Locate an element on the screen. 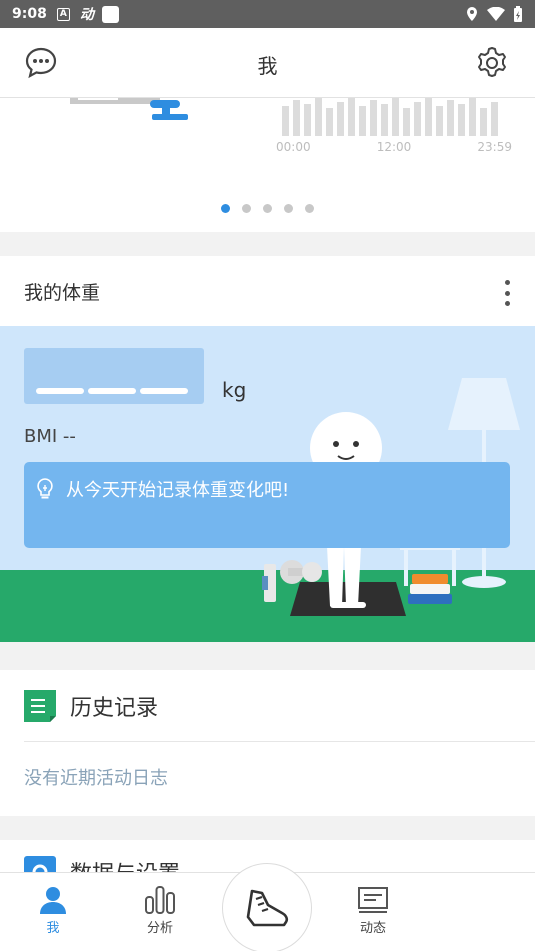  time-label-start: 00:00 is located at coordinates (293, 147).